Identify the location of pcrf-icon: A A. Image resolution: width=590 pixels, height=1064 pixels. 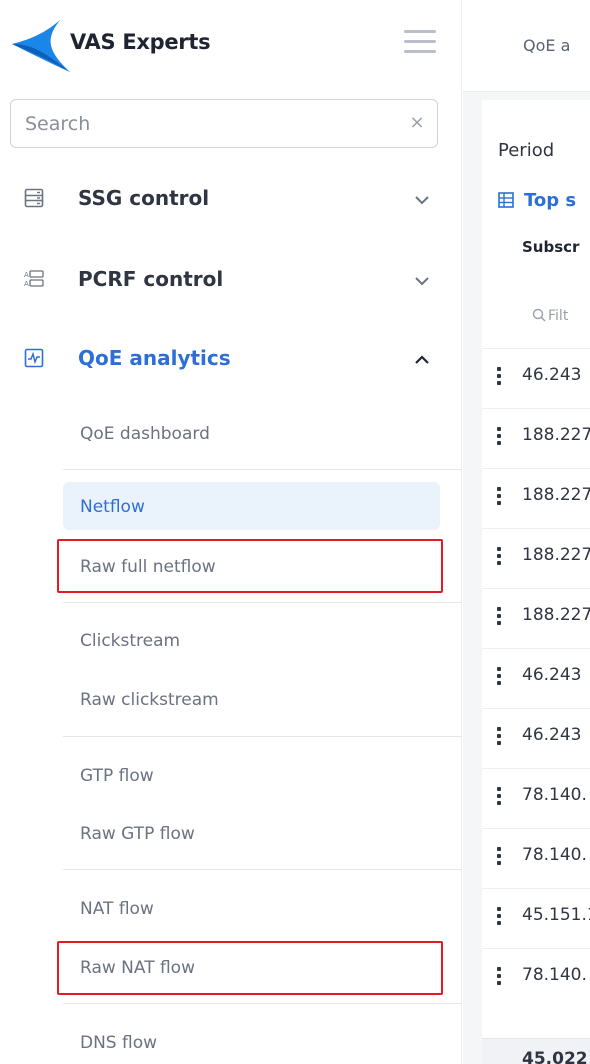
(34, 279).